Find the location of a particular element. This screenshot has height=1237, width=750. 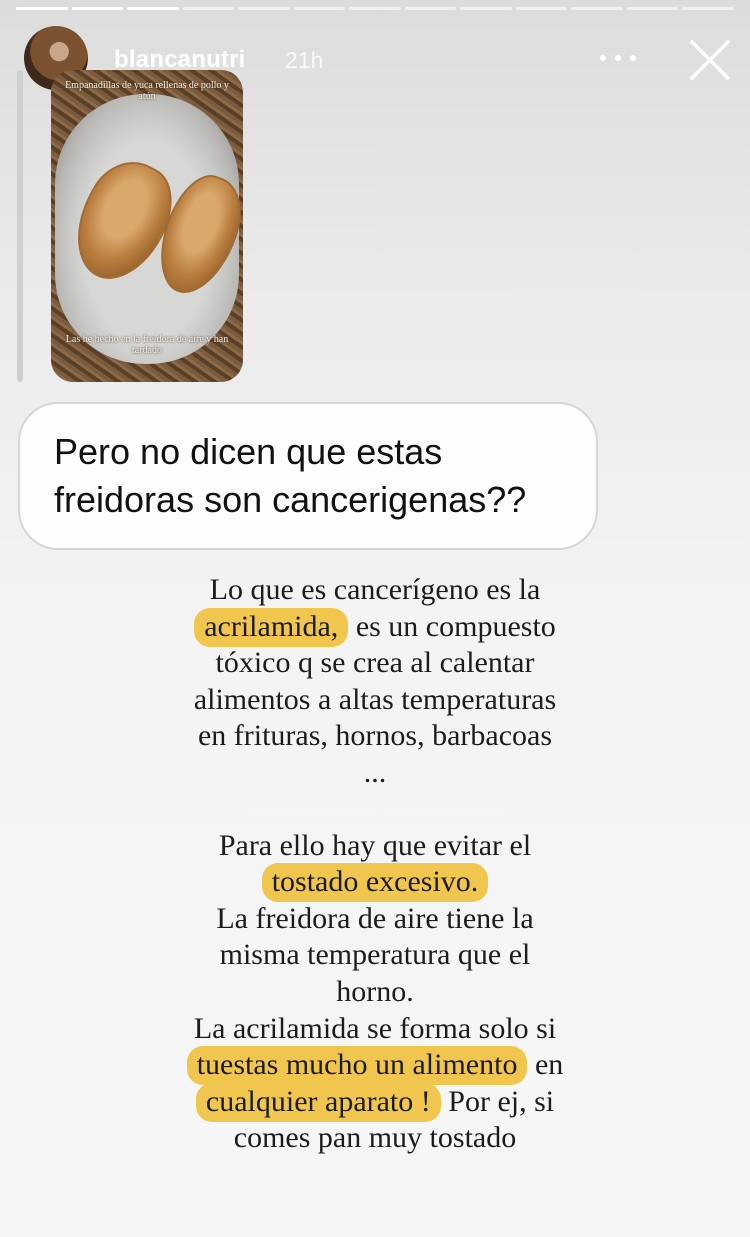

story-progress-bar is located at coordinates (375, 8).